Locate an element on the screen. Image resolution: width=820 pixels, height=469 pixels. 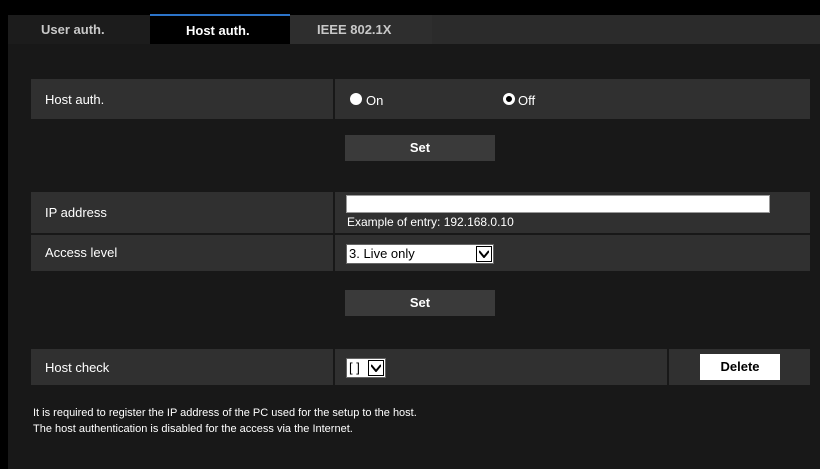
tab-user-auth: User auth. is located at coordinates (79, 29).